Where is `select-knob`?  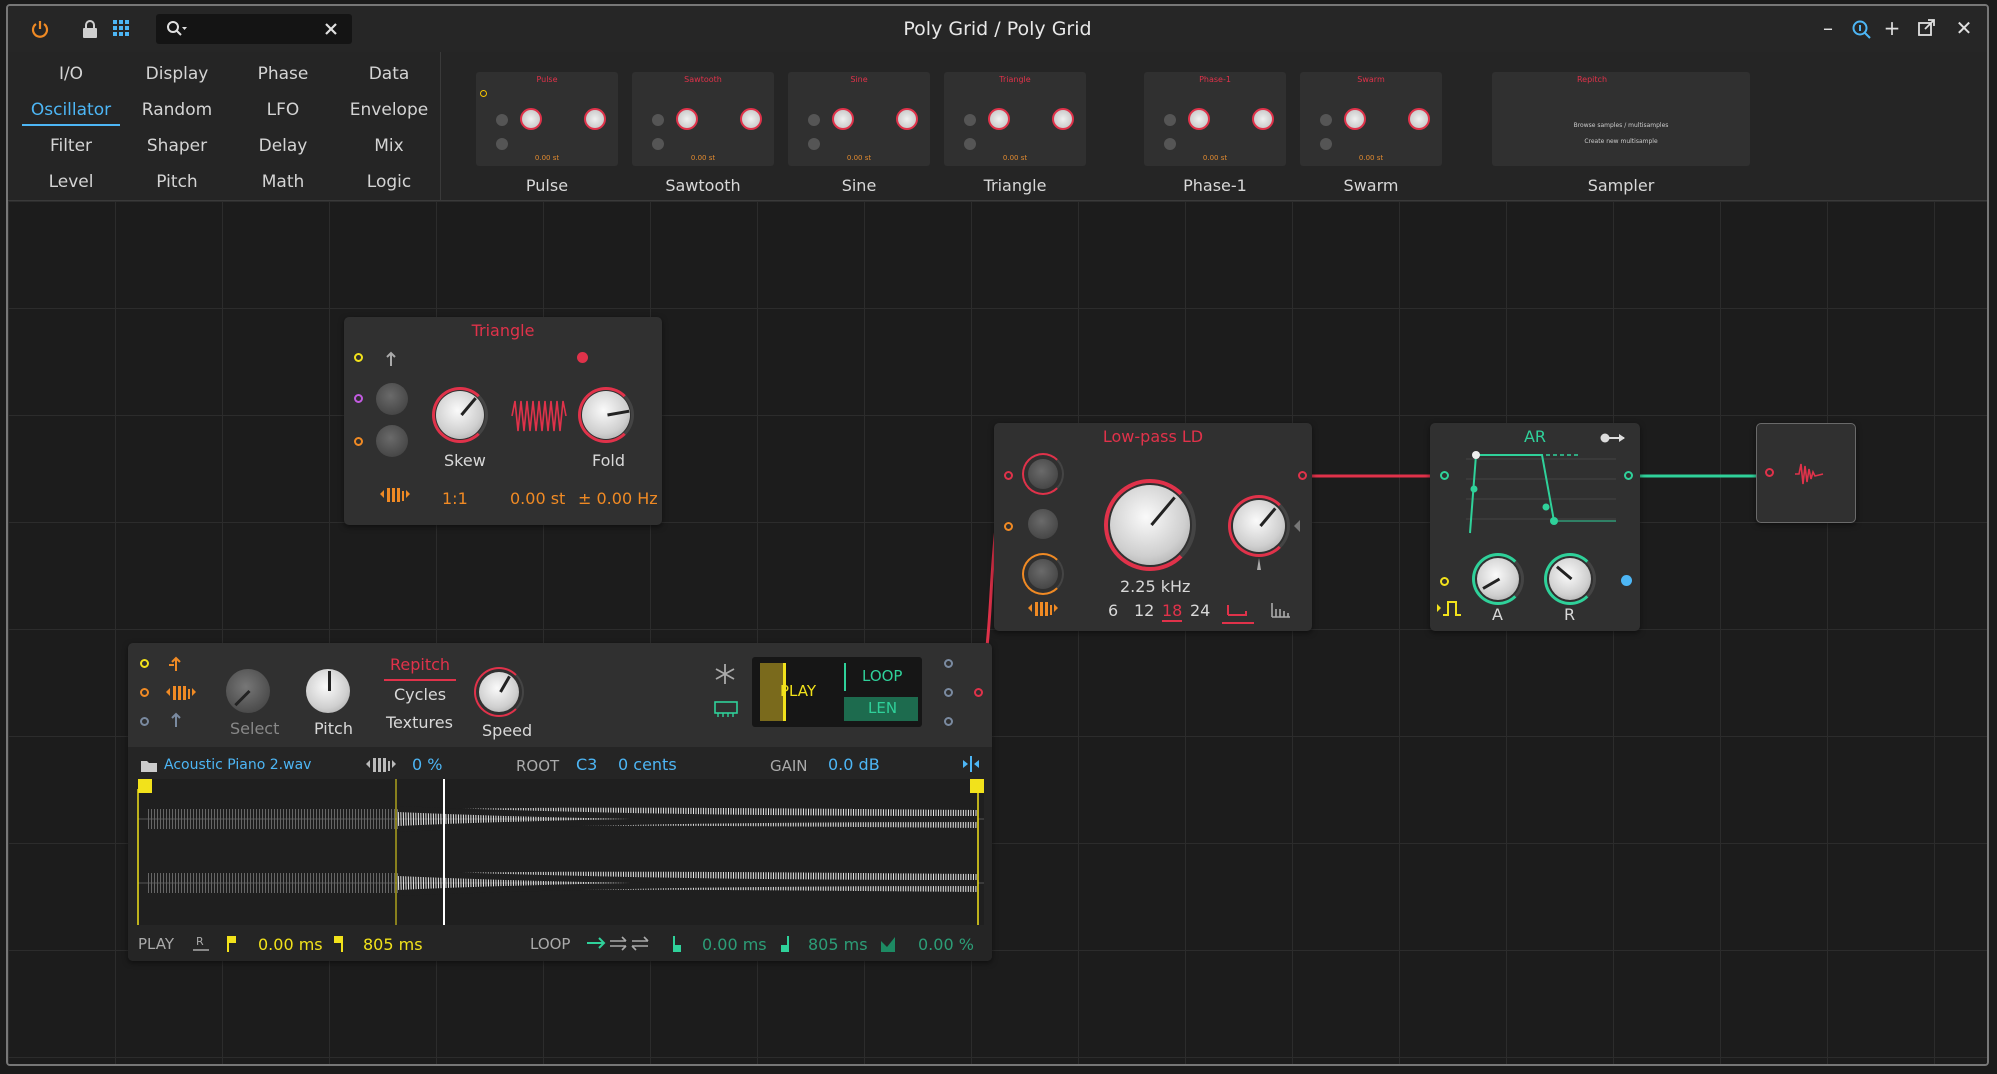 select-knob is located at coordinates (248, 691).